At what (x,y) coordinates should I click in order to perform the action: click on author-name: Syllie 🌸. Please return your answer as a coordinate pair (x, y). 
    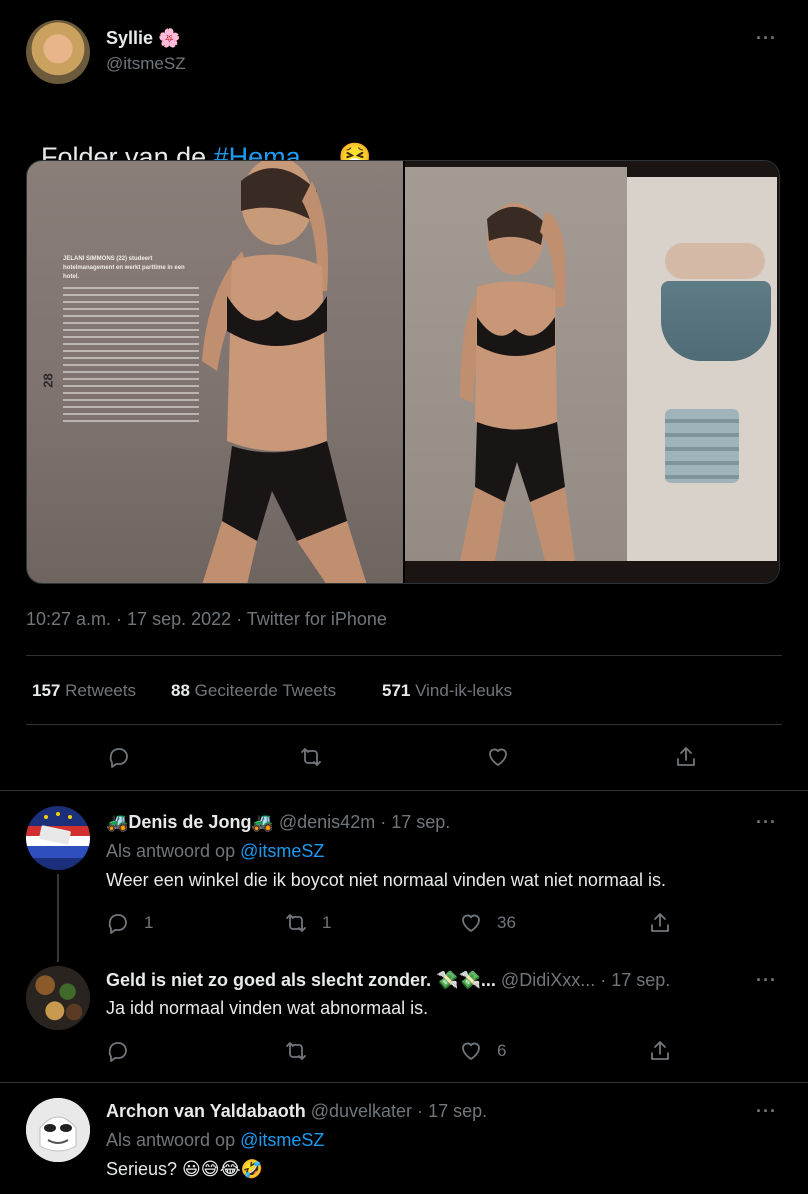
    Looking at the image, I should click on (143, 38).